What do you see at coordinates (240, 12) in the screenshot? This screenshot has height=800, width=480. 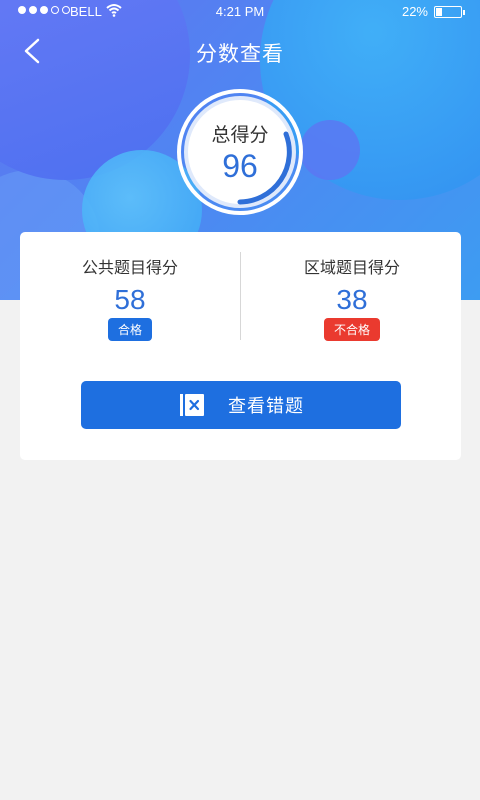 I see `status-bar: BELL 4:21 PM 22%` at bounding box center [240, 12].